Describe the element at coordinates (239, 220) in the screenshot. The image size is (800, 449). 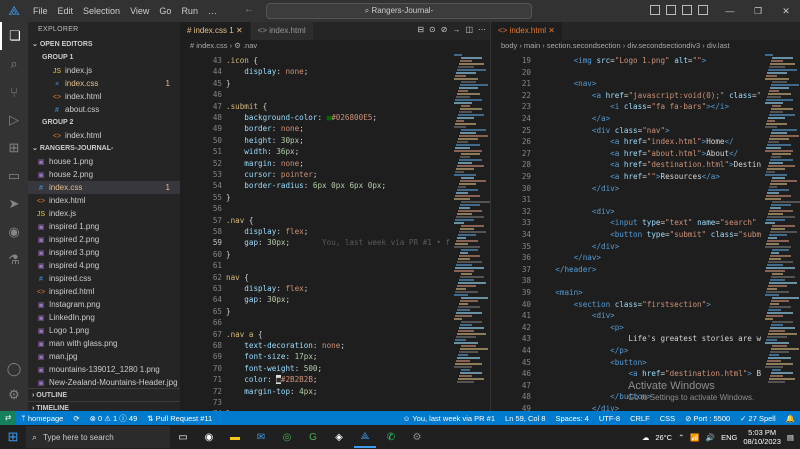
I see `code-line: .nav {` at that location.